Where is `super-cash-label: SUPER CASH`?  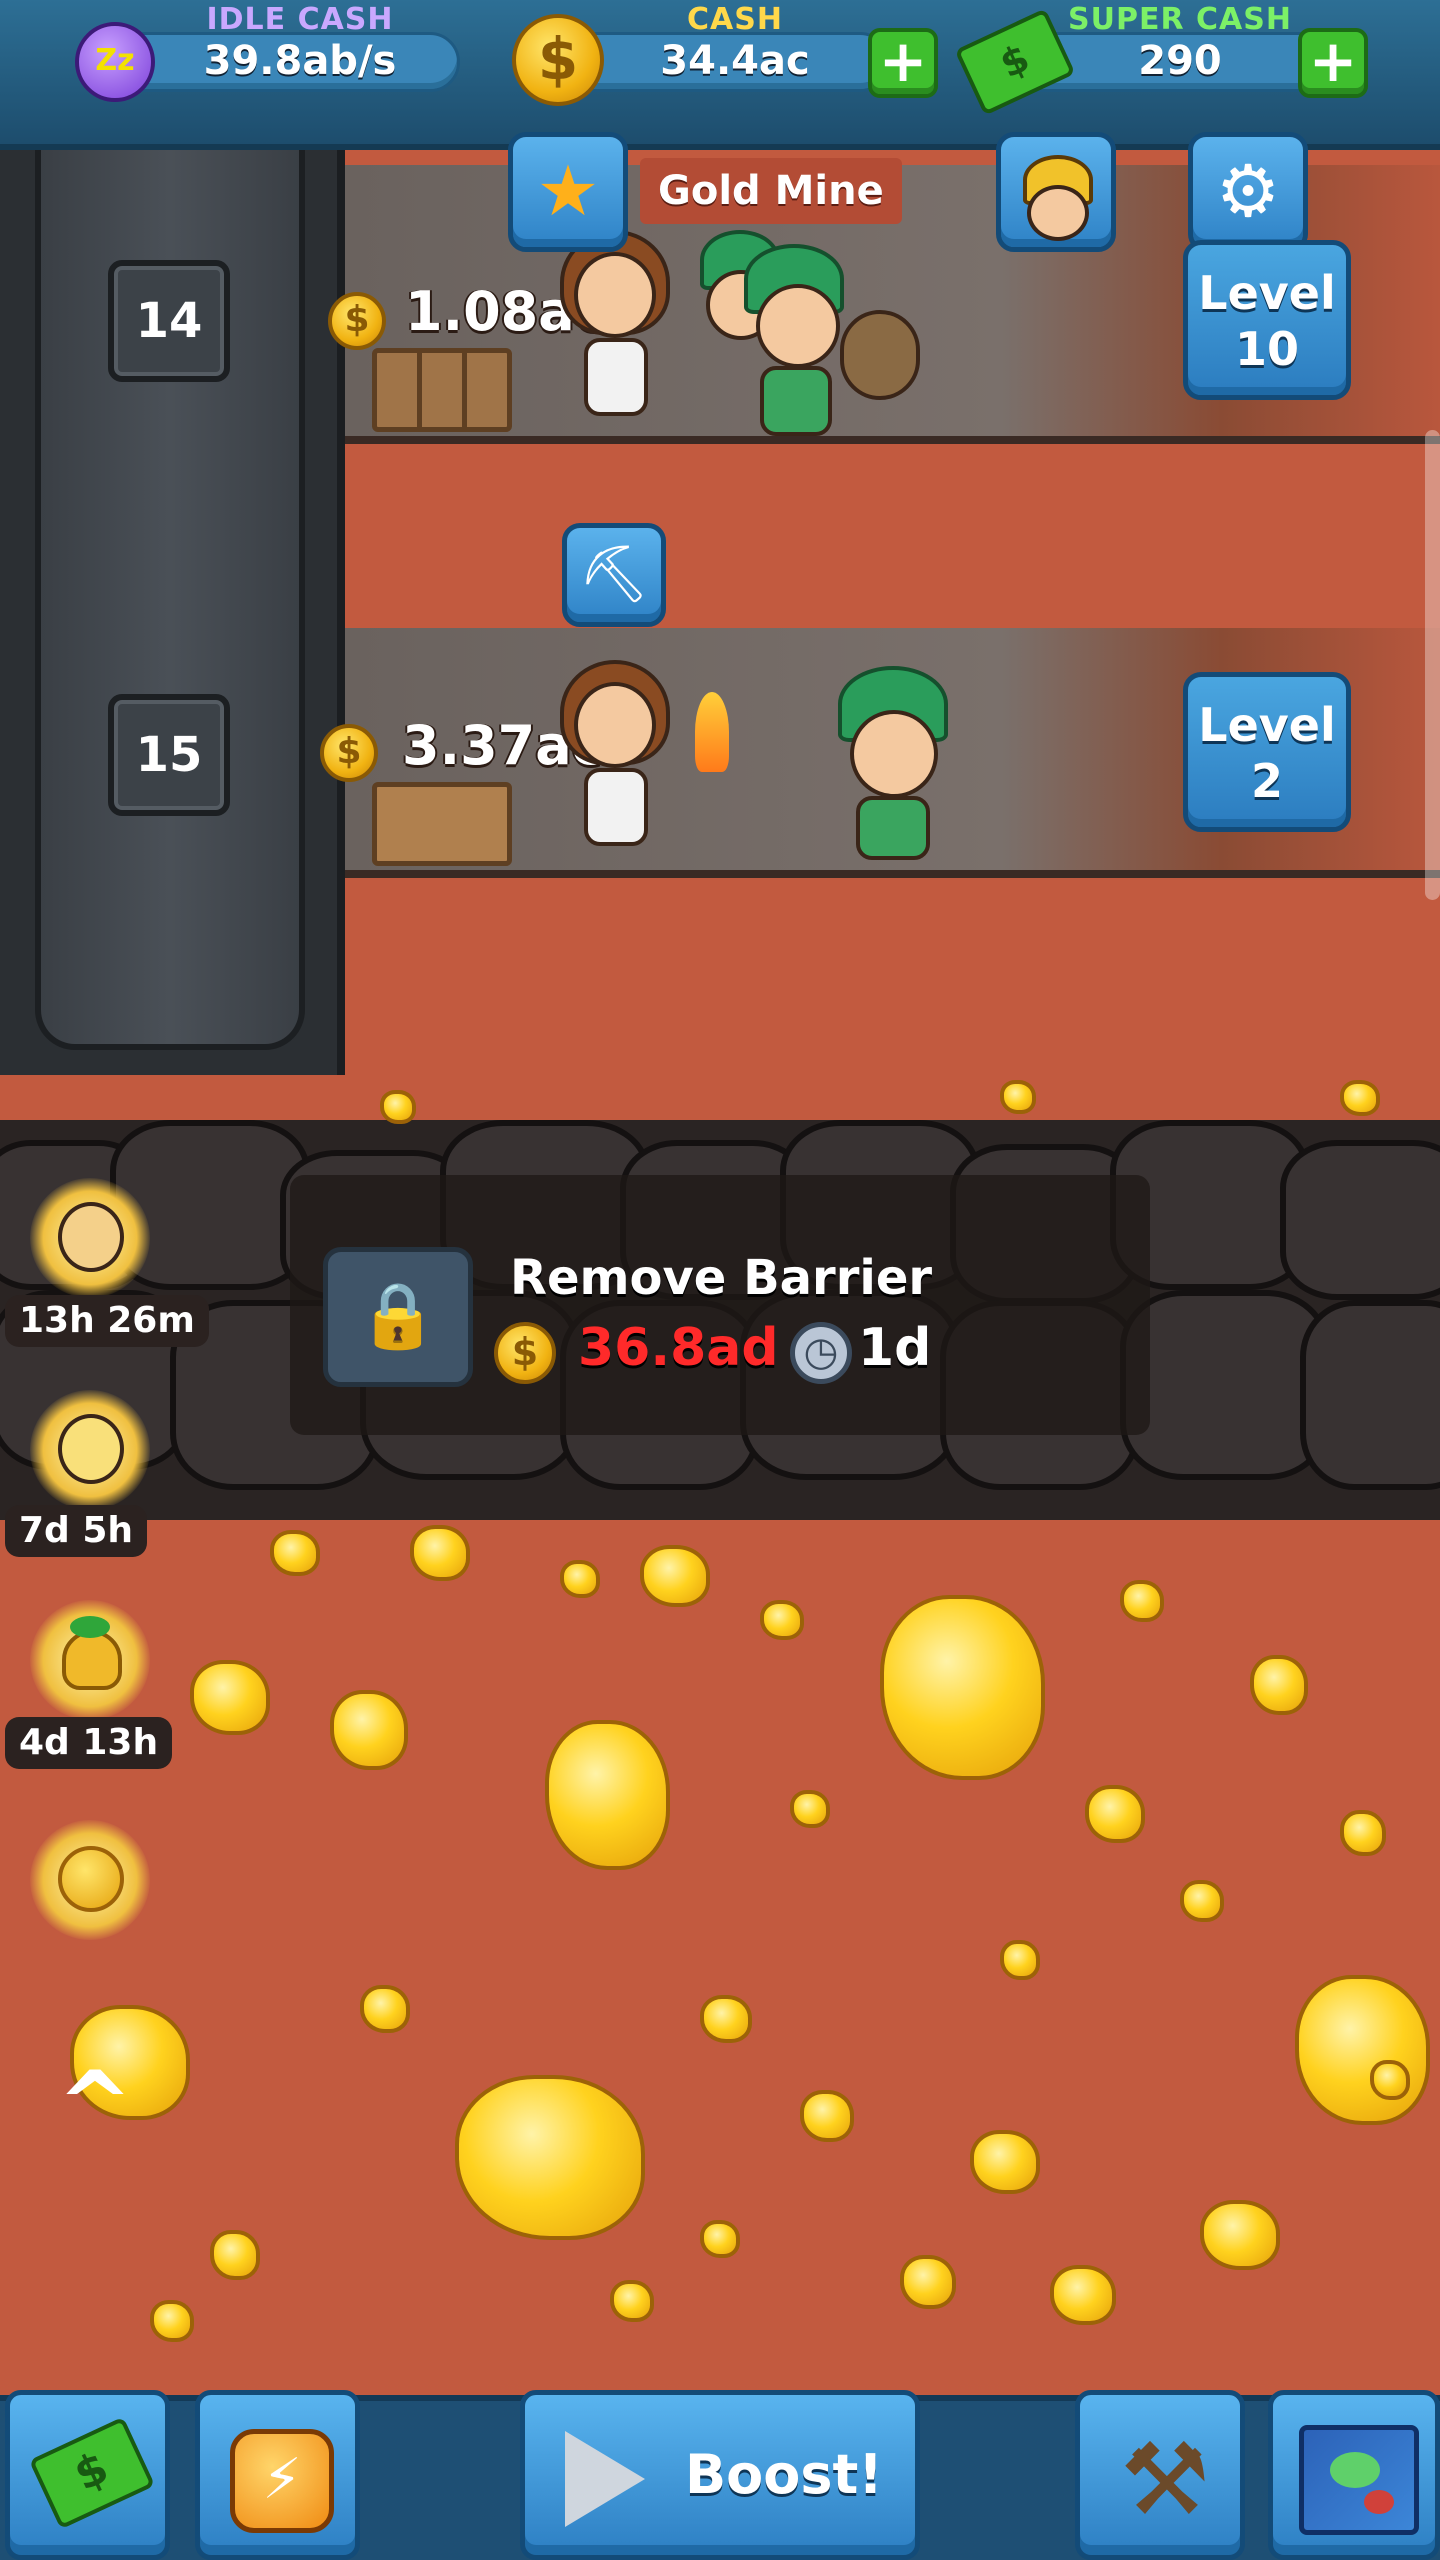 super-cash-label: SUPER CASH is located at coordinates (1180, 19).